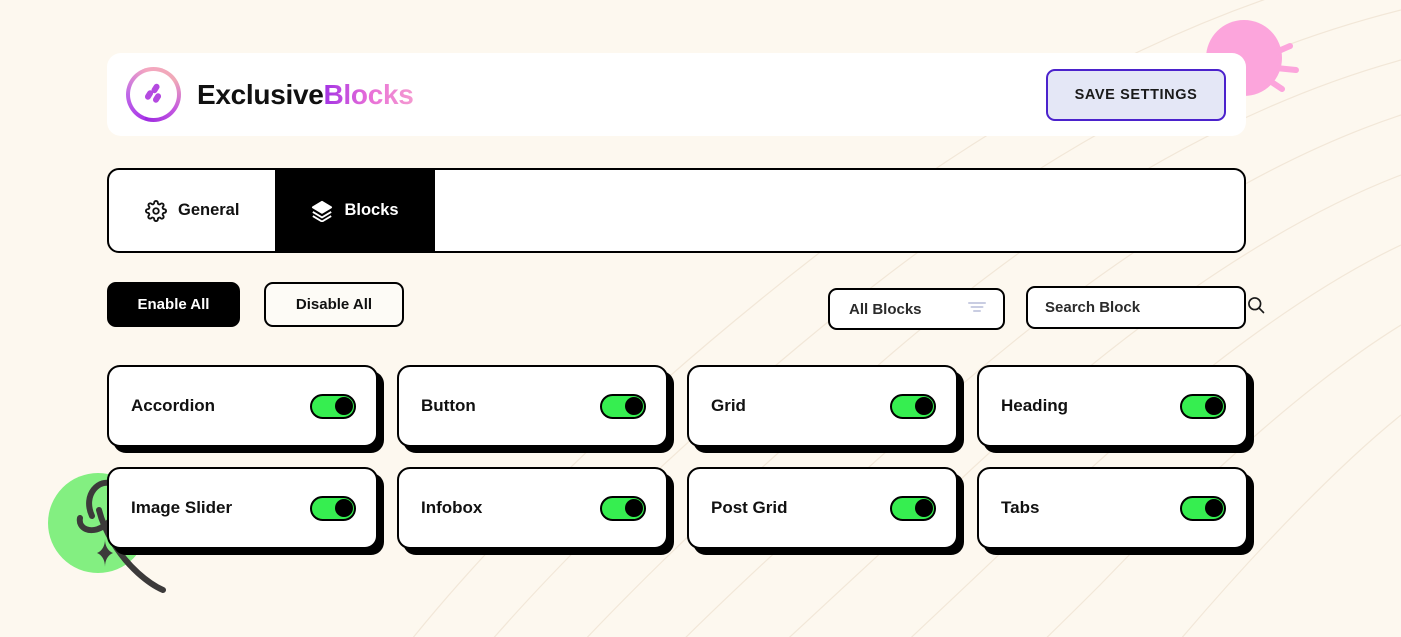  I want to click on filter-icon, so click(977, 309).